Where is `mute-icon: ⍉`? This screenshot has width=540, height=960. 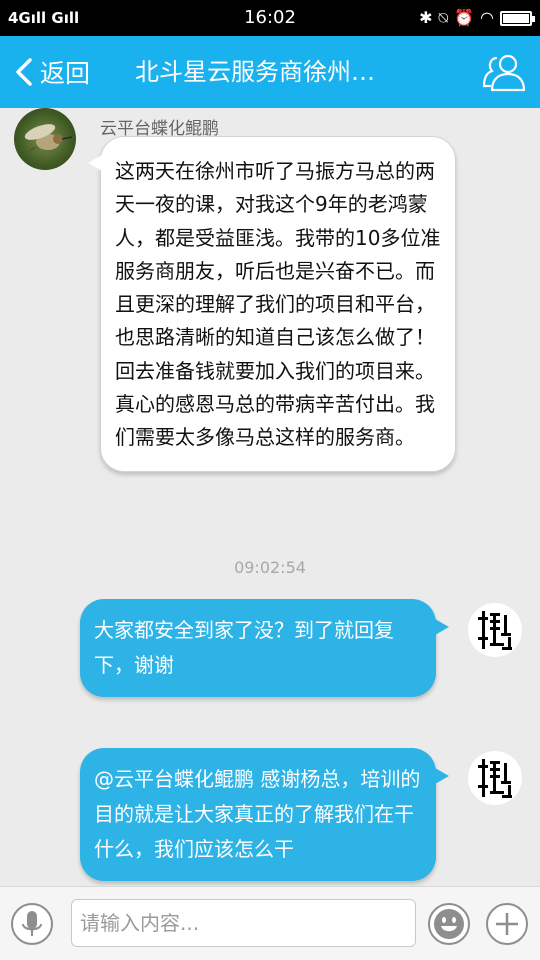 mute-icon: ⍉ is located at coordinates (443, 17).